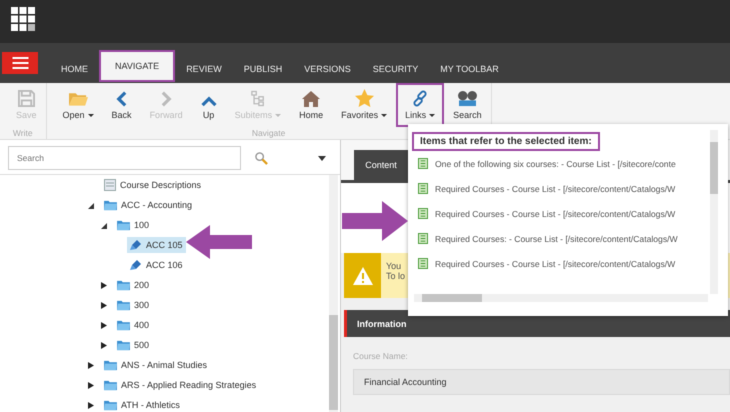 Image resolution: width=730 pixels, height=412 pixels. I want to click on tree-item: Course Descriptions, so click(152, 185).